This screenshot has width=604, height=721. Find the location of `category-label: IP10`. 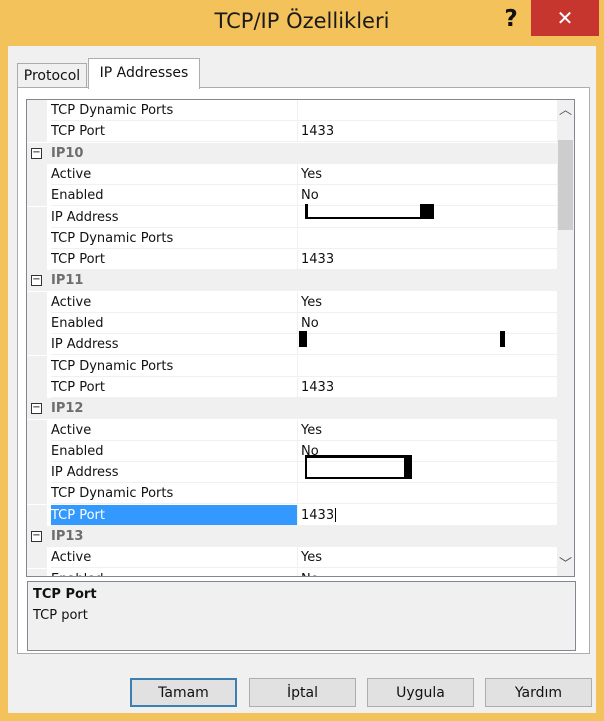

category-label: IP10 is located at coordinates (174, 153).